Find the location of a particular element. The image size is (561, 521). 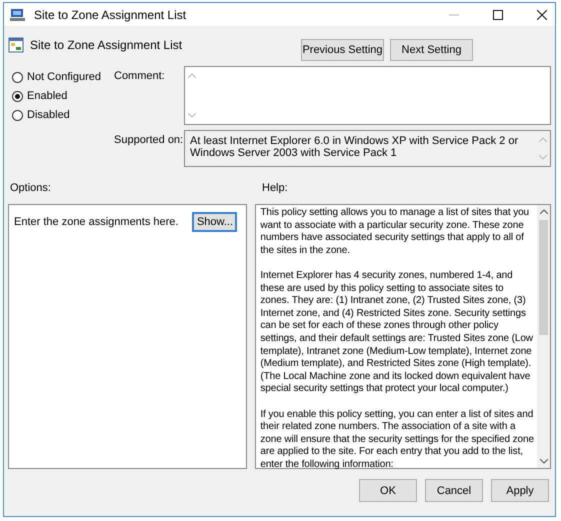

maximize-icon is located at coordinates (498, 15).